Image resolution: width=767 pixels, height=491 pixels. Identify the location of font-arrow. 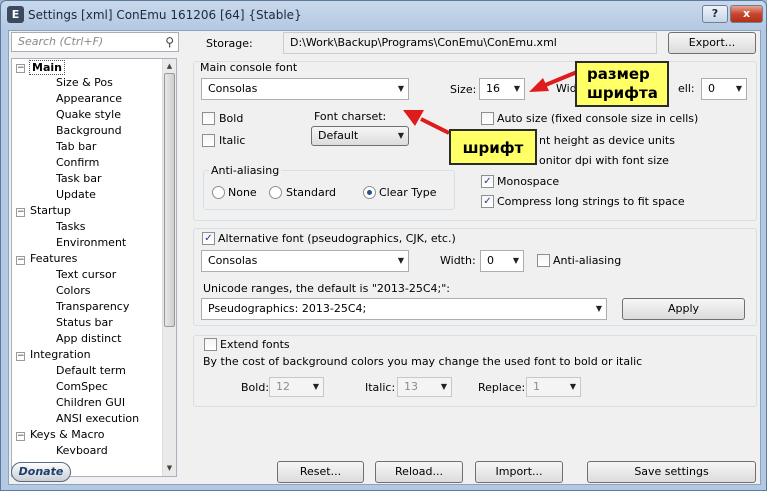
(426, 122).